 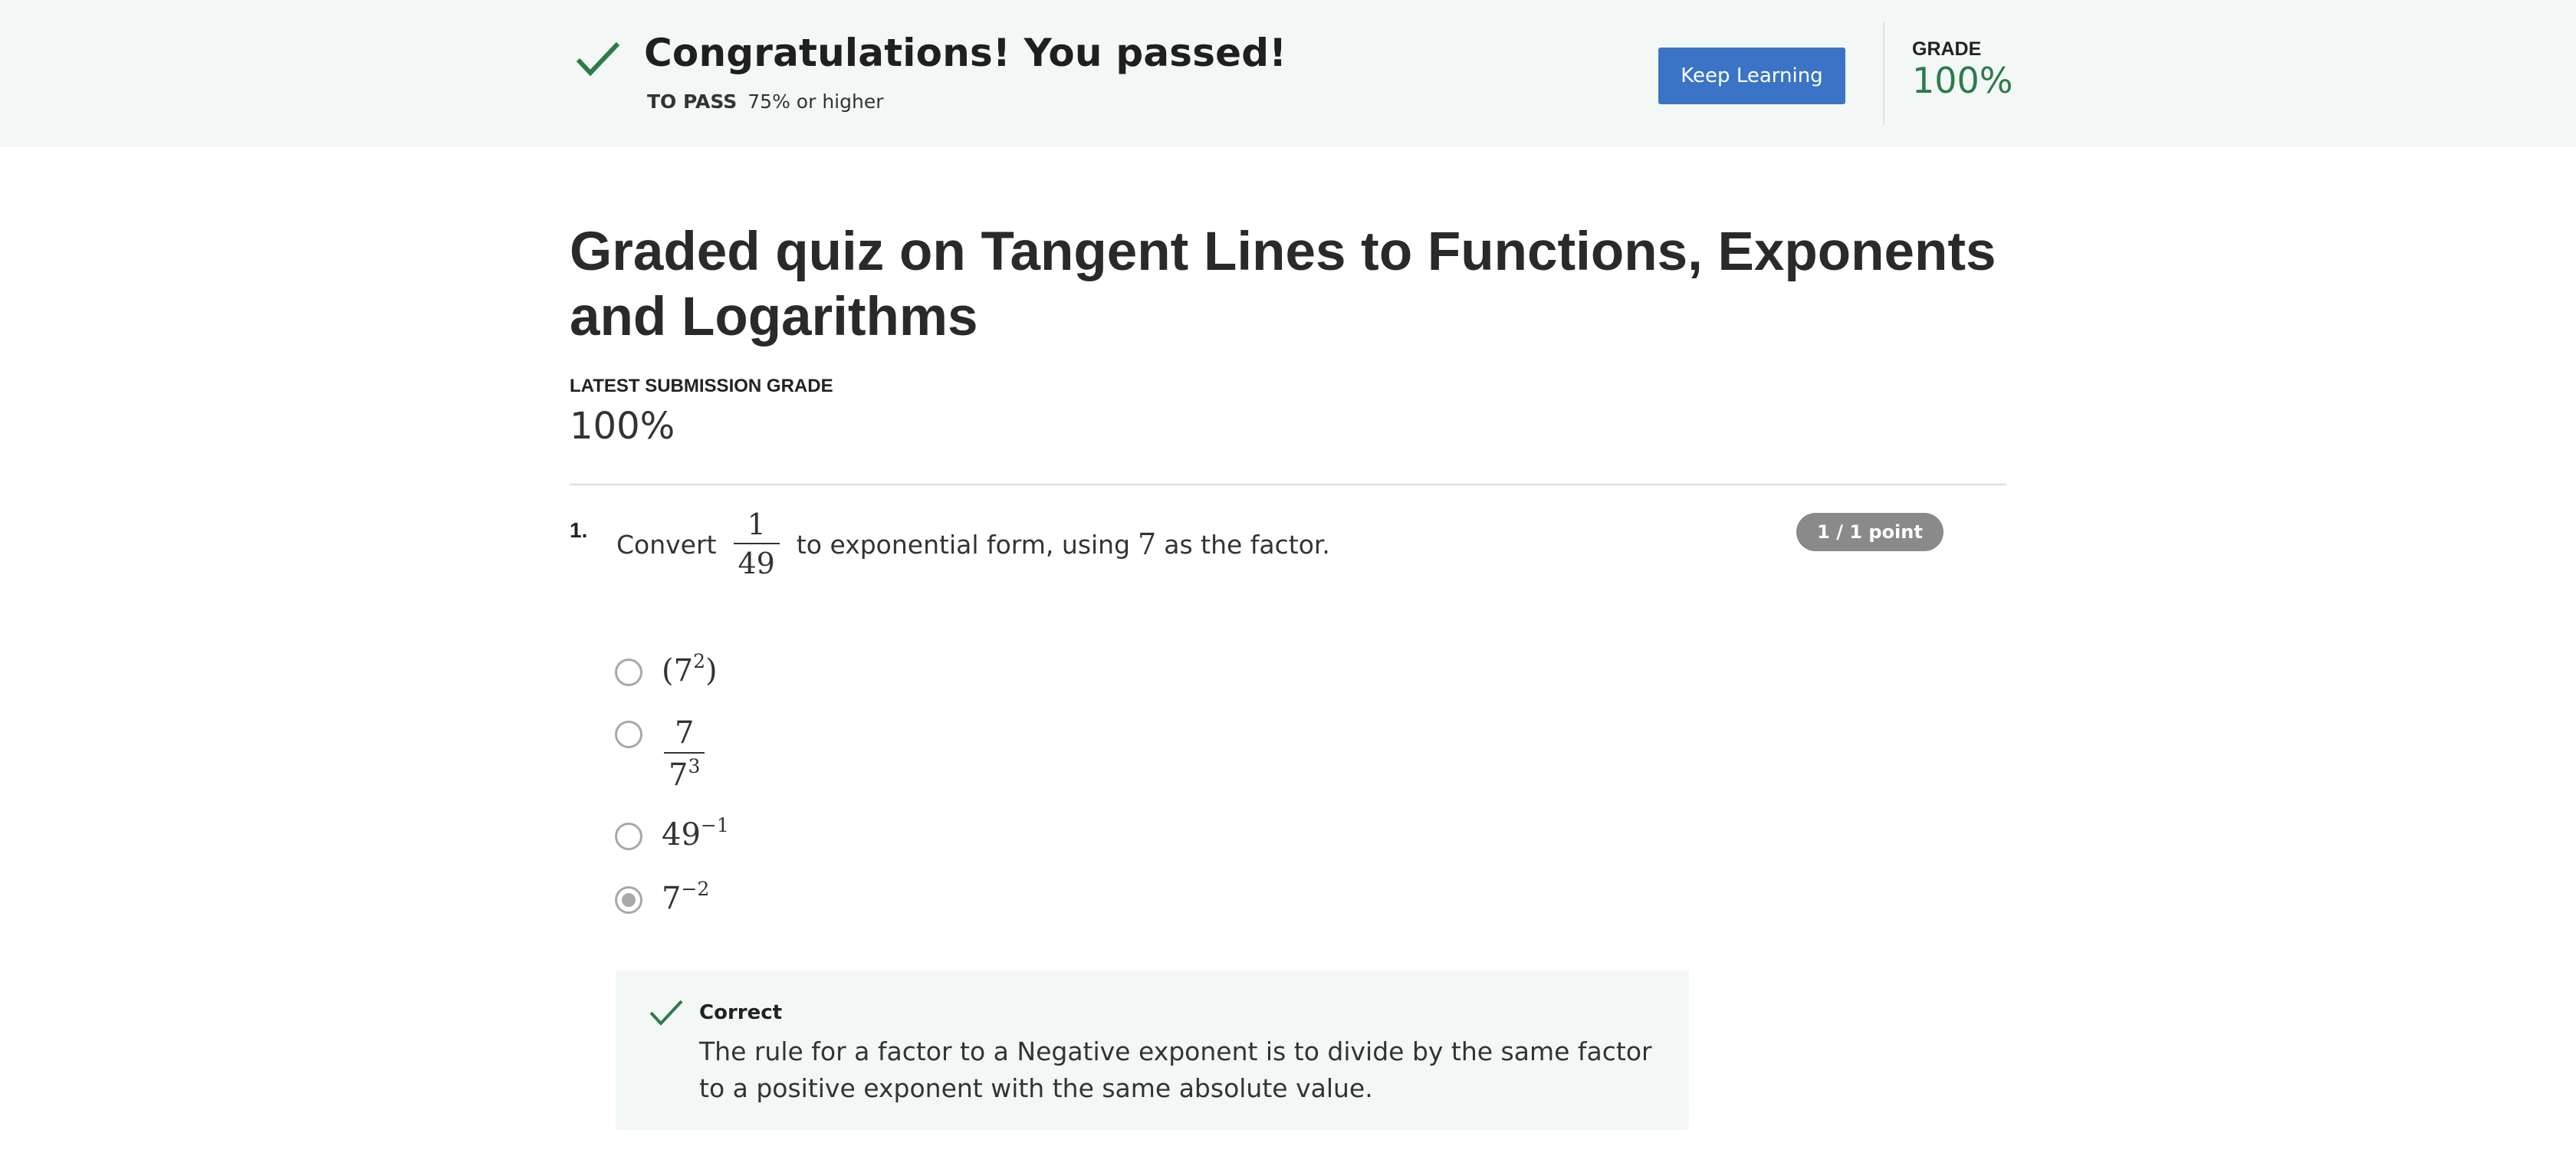 What do you see at coordinates (964, 544) in the screenshot?
I see `question-text-middle: to exponential form, using` at bounding box center [964, 544].